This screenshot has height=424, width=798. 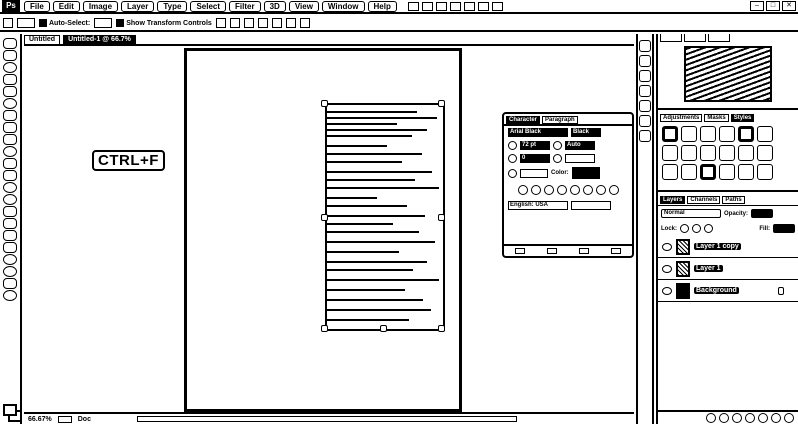 What do you see at coordinates (10, 247) in the screenshot?
I see `shape-tool-icon` at bounding box center [10, 247].